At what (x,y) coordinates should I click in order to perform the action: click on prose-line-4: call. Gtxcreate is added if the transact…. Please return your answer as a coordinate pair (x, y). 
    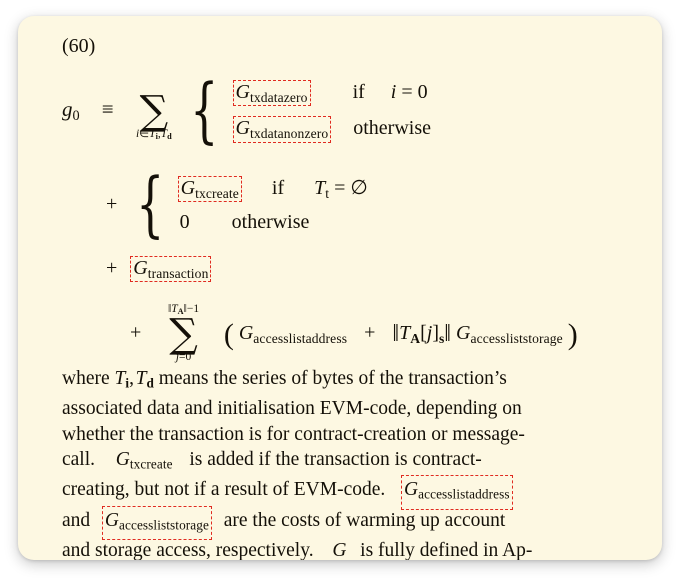
    Looking at the image, I should click on (349, 462).